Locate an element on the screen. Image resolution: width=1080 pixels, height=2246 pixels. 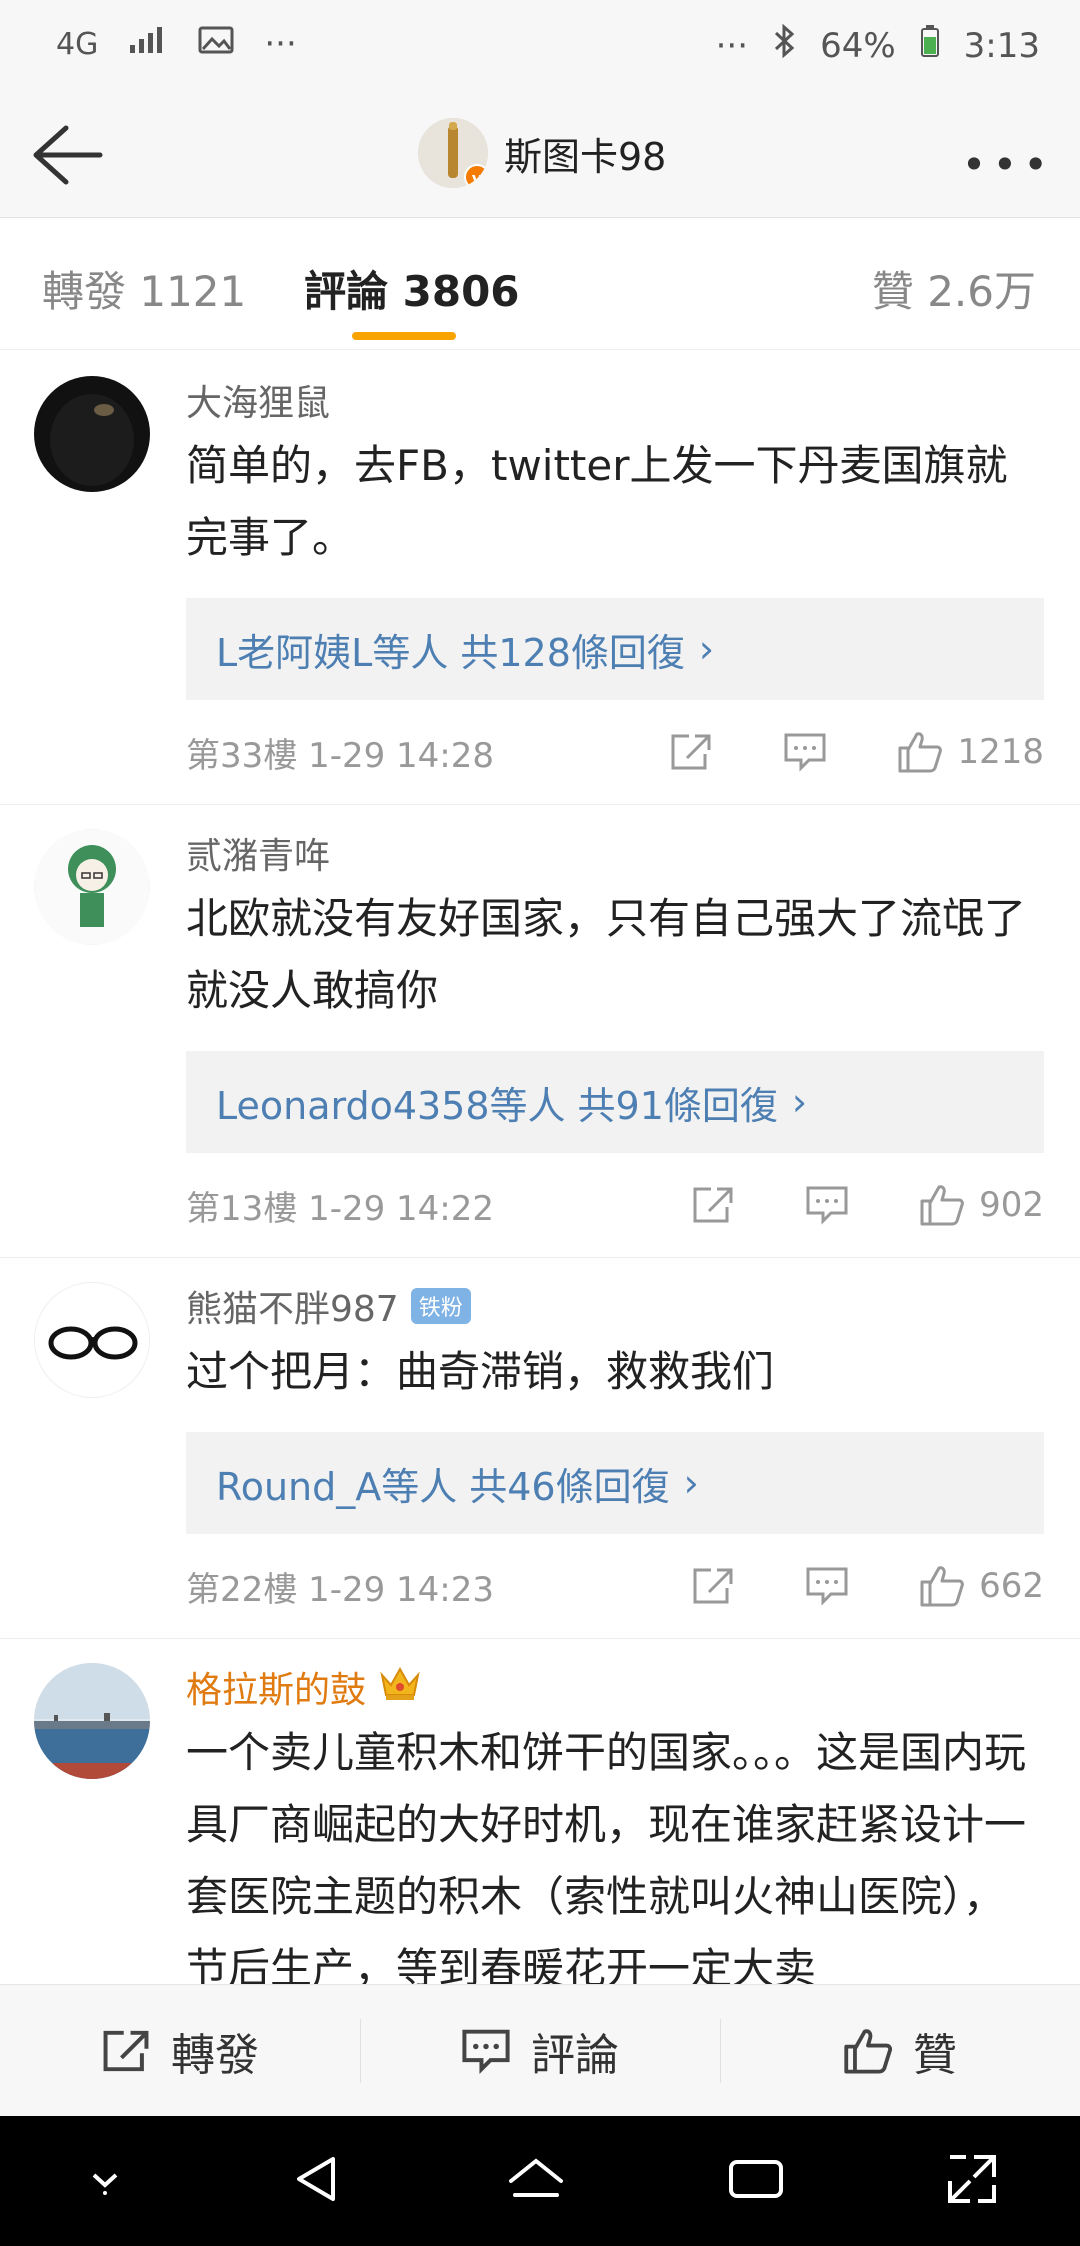
comment-meta: 第22樓 1-29 14:23 662 is located at coordinates (615, 1586).